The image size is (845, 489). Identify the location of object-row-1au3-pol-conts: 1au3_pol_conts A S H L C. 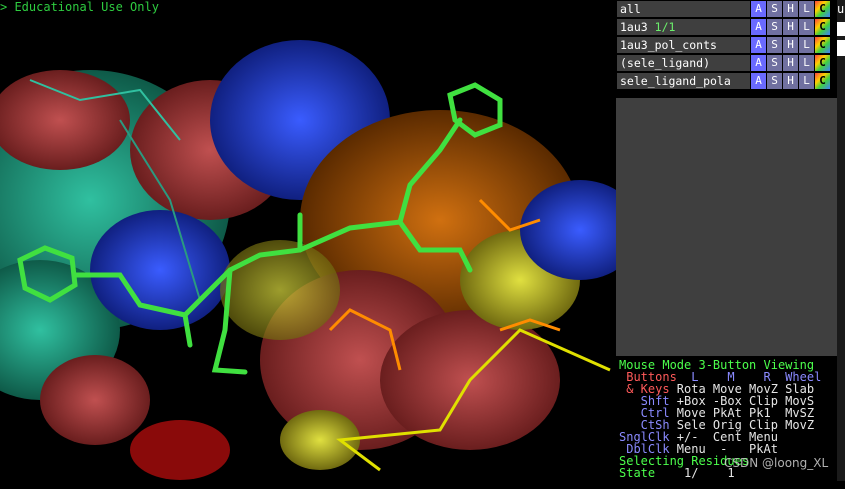
(726, 45).